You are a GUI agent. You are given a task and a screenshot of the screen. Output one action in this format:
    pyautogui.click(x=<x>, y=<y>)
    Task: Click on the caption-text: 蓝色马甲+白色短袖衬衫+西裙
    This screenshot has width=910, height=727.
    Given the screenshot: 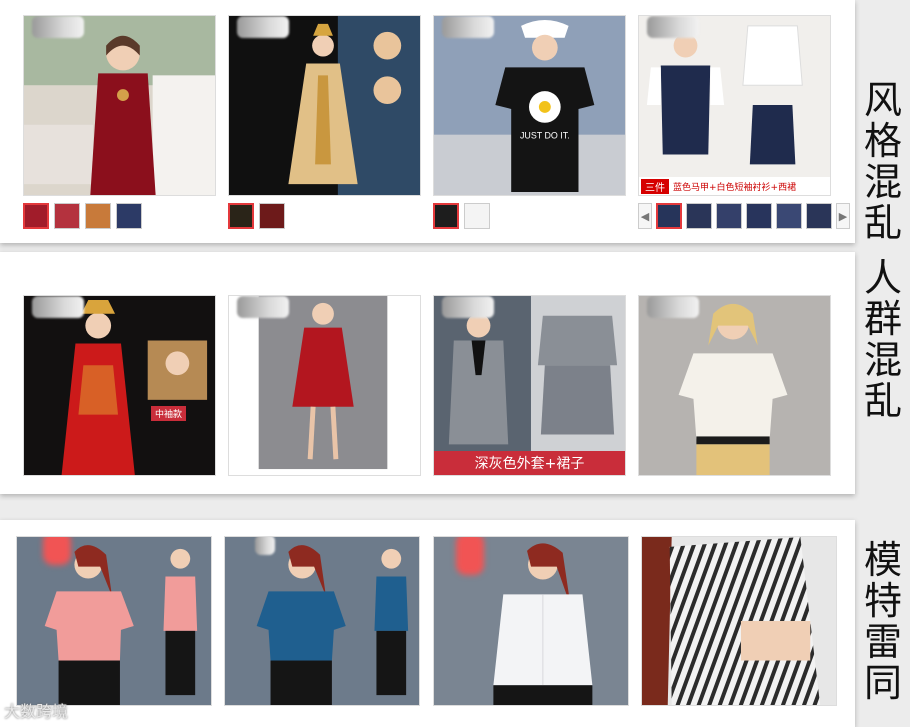 What is the action you would take?
    pyautogui.click(x=735, y=187)
    